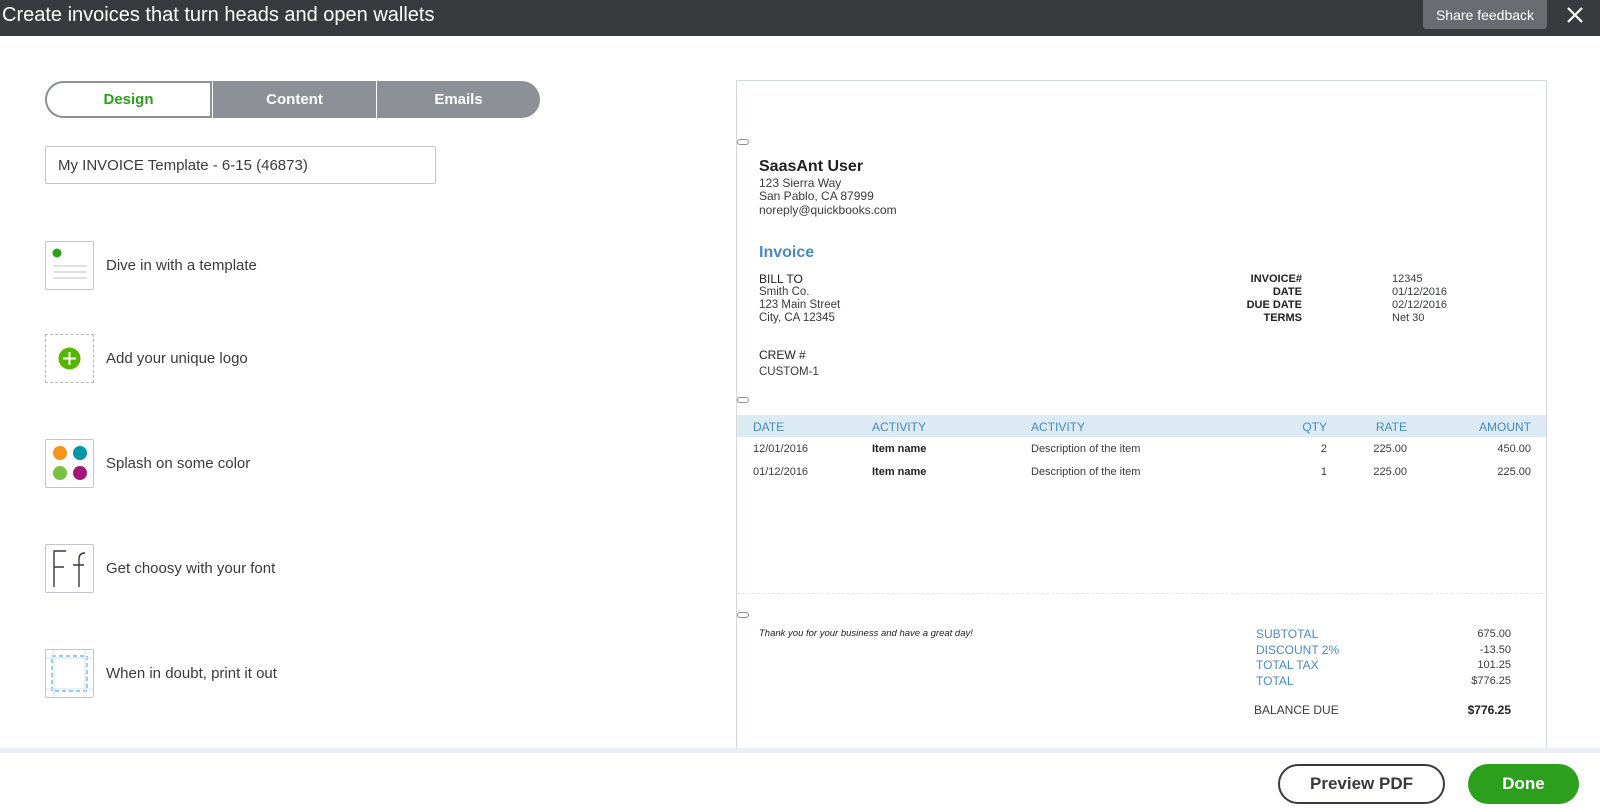 The image size is (1600, 810). What do you see at coordinates (128, 99) in the screenshot?
I see `tab-design: Design` at bounding box center [128, 99].